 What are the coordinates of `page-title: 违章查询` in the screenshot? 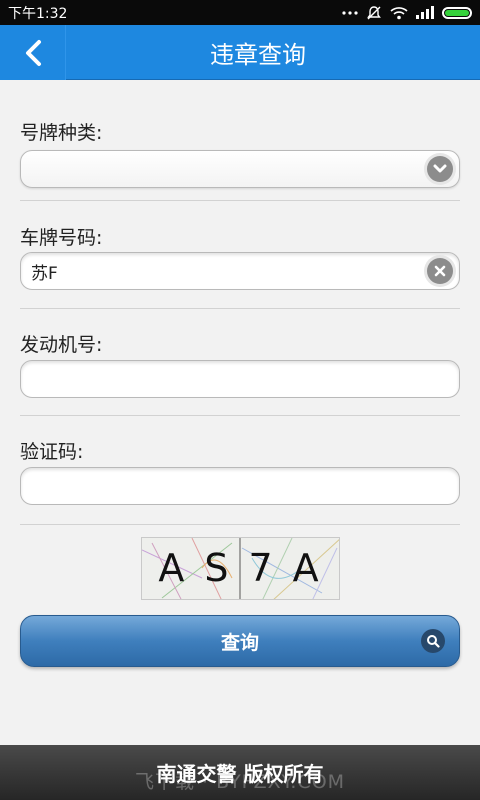 It's located at (258, 55).